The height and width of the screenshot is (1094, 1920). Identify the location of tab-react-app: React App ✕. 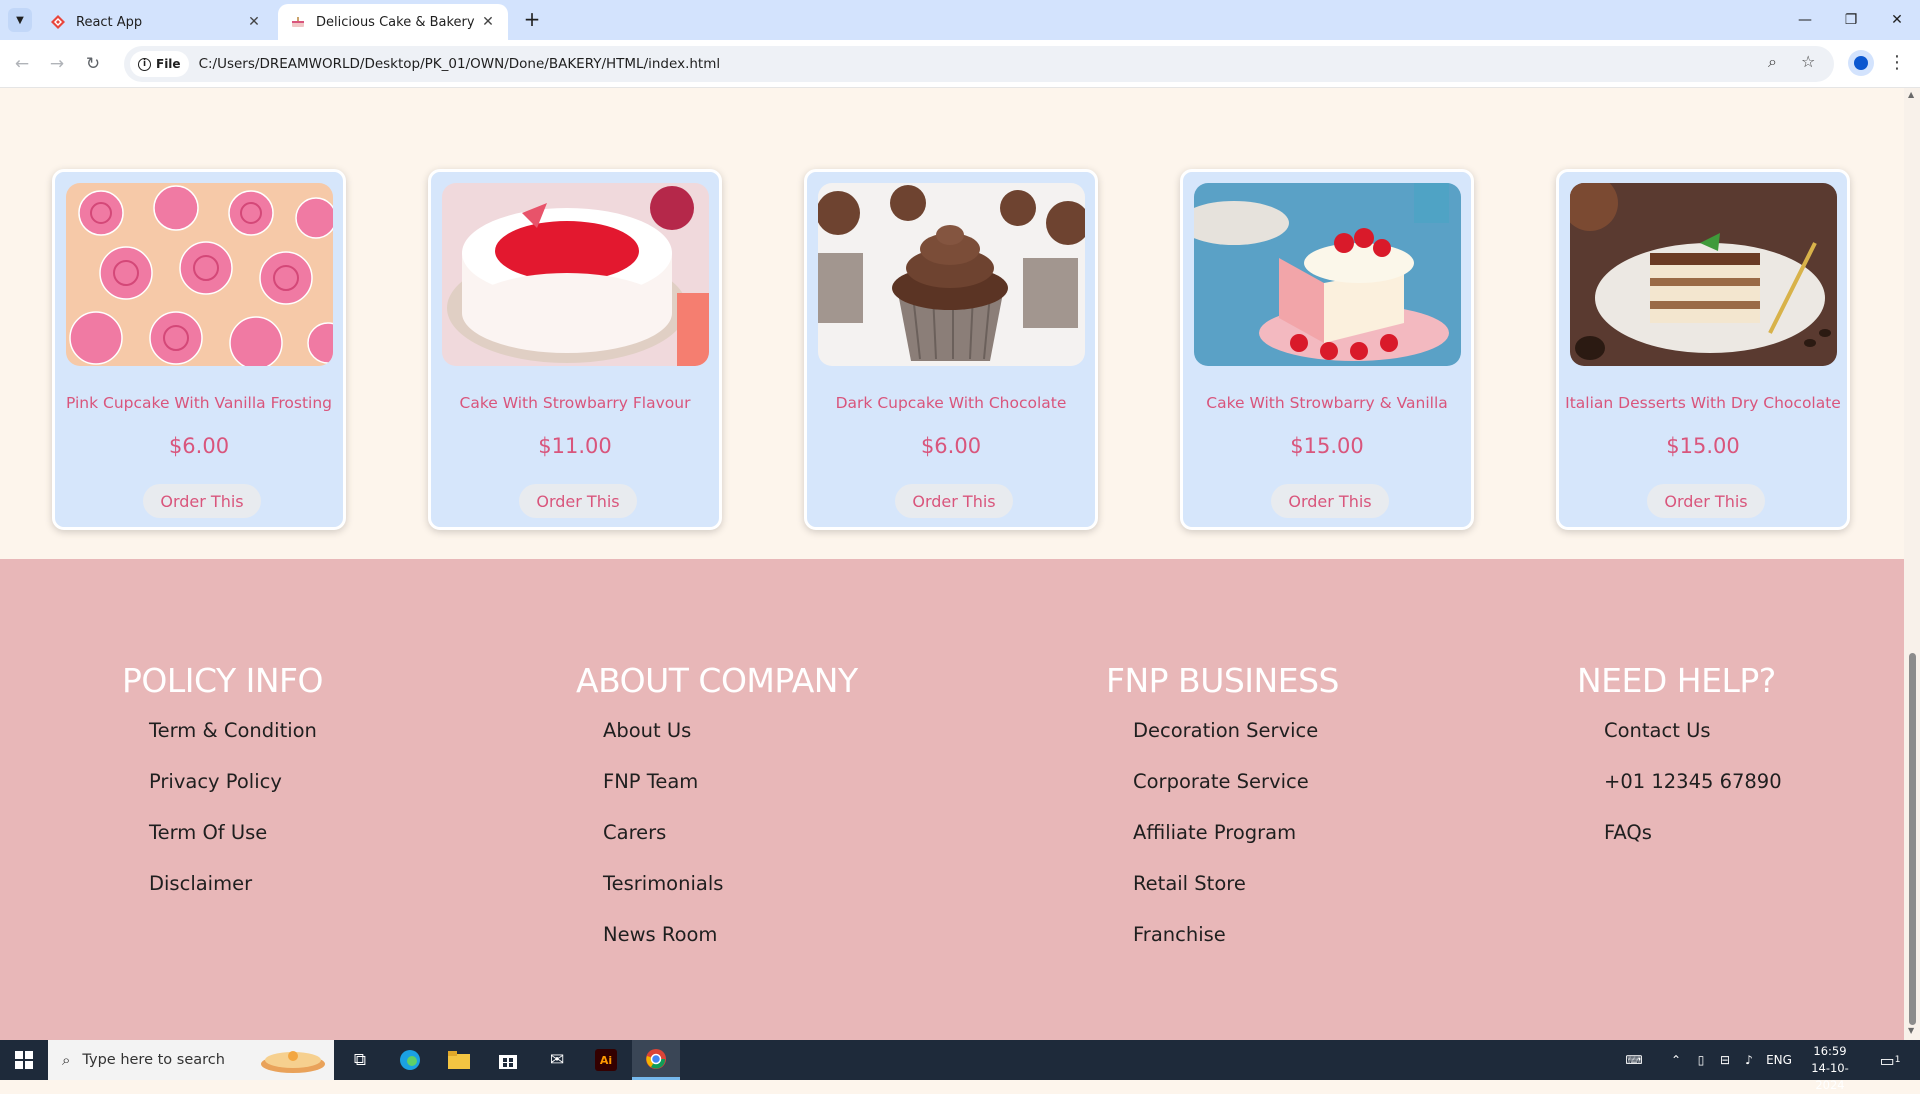
(156, 22).